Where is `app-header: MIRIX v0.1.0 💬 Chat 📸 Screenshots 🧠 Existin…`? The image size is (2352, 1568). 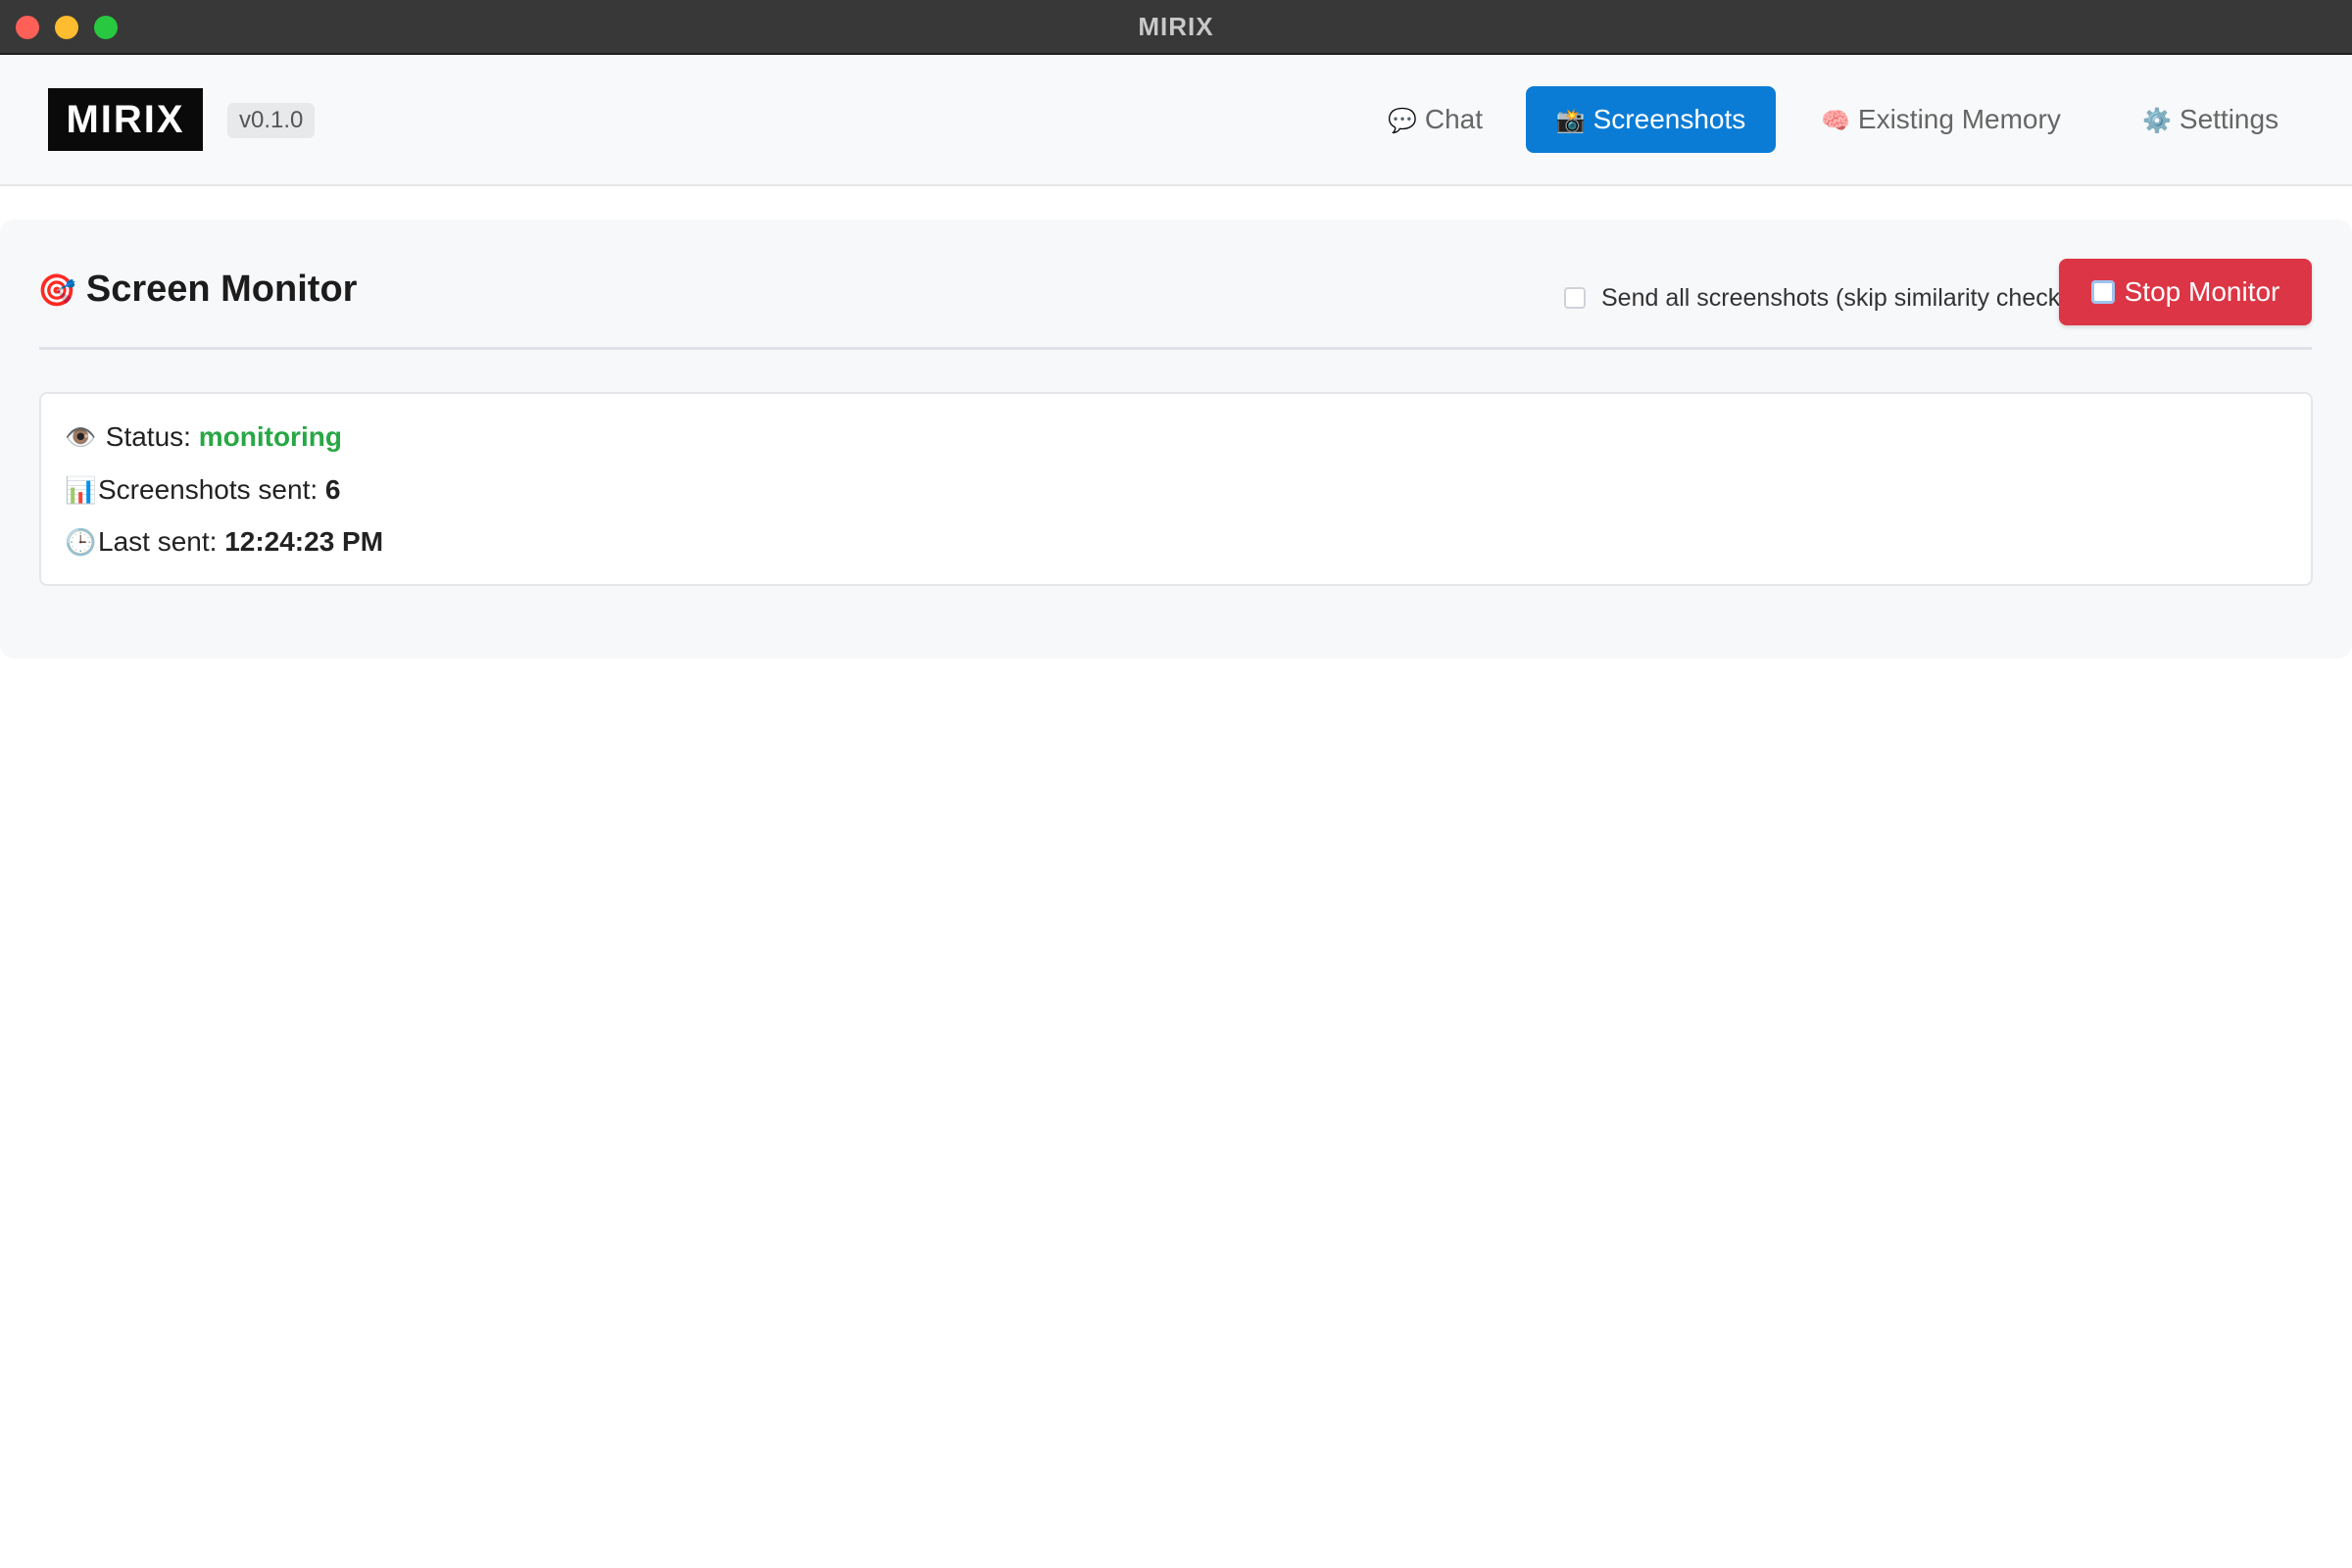
app-header: MIRIX v0.1.0 💬 Chat 📸 Screenshots 🧠 Existin… is located at coordinates (1176, 121).